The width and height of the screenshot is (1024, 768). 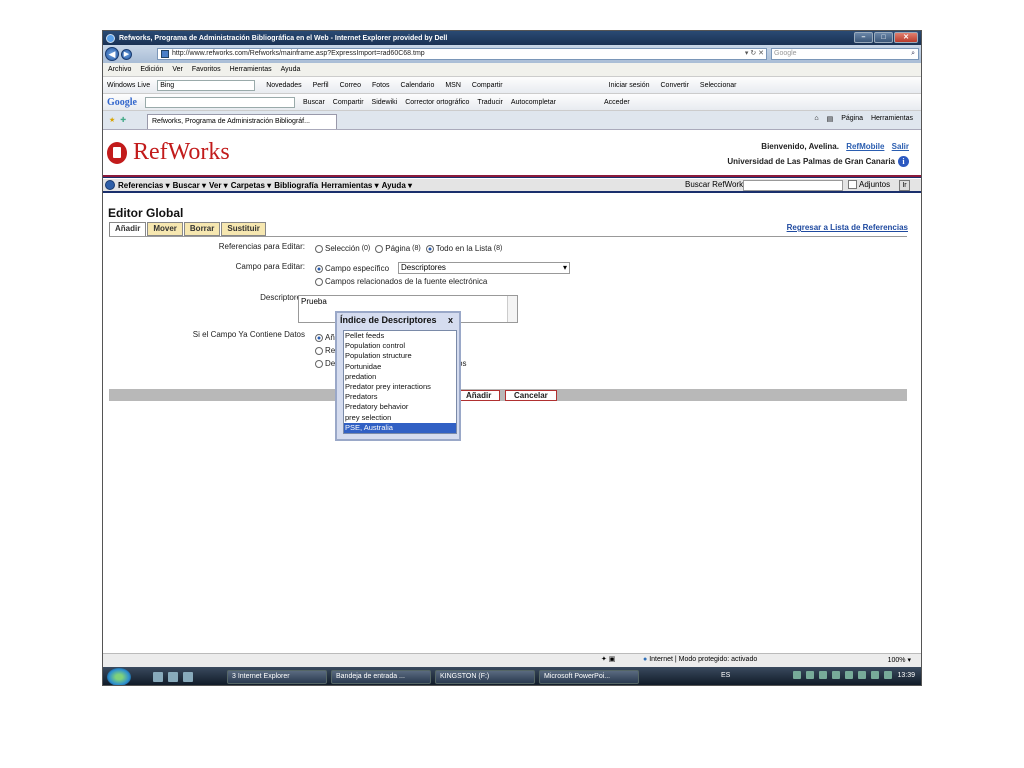 What do you see at coordinates (869, 184) in the screenshot?
I see `attachments-checkbox: Adjuntos` at bounding box center [869, 184].